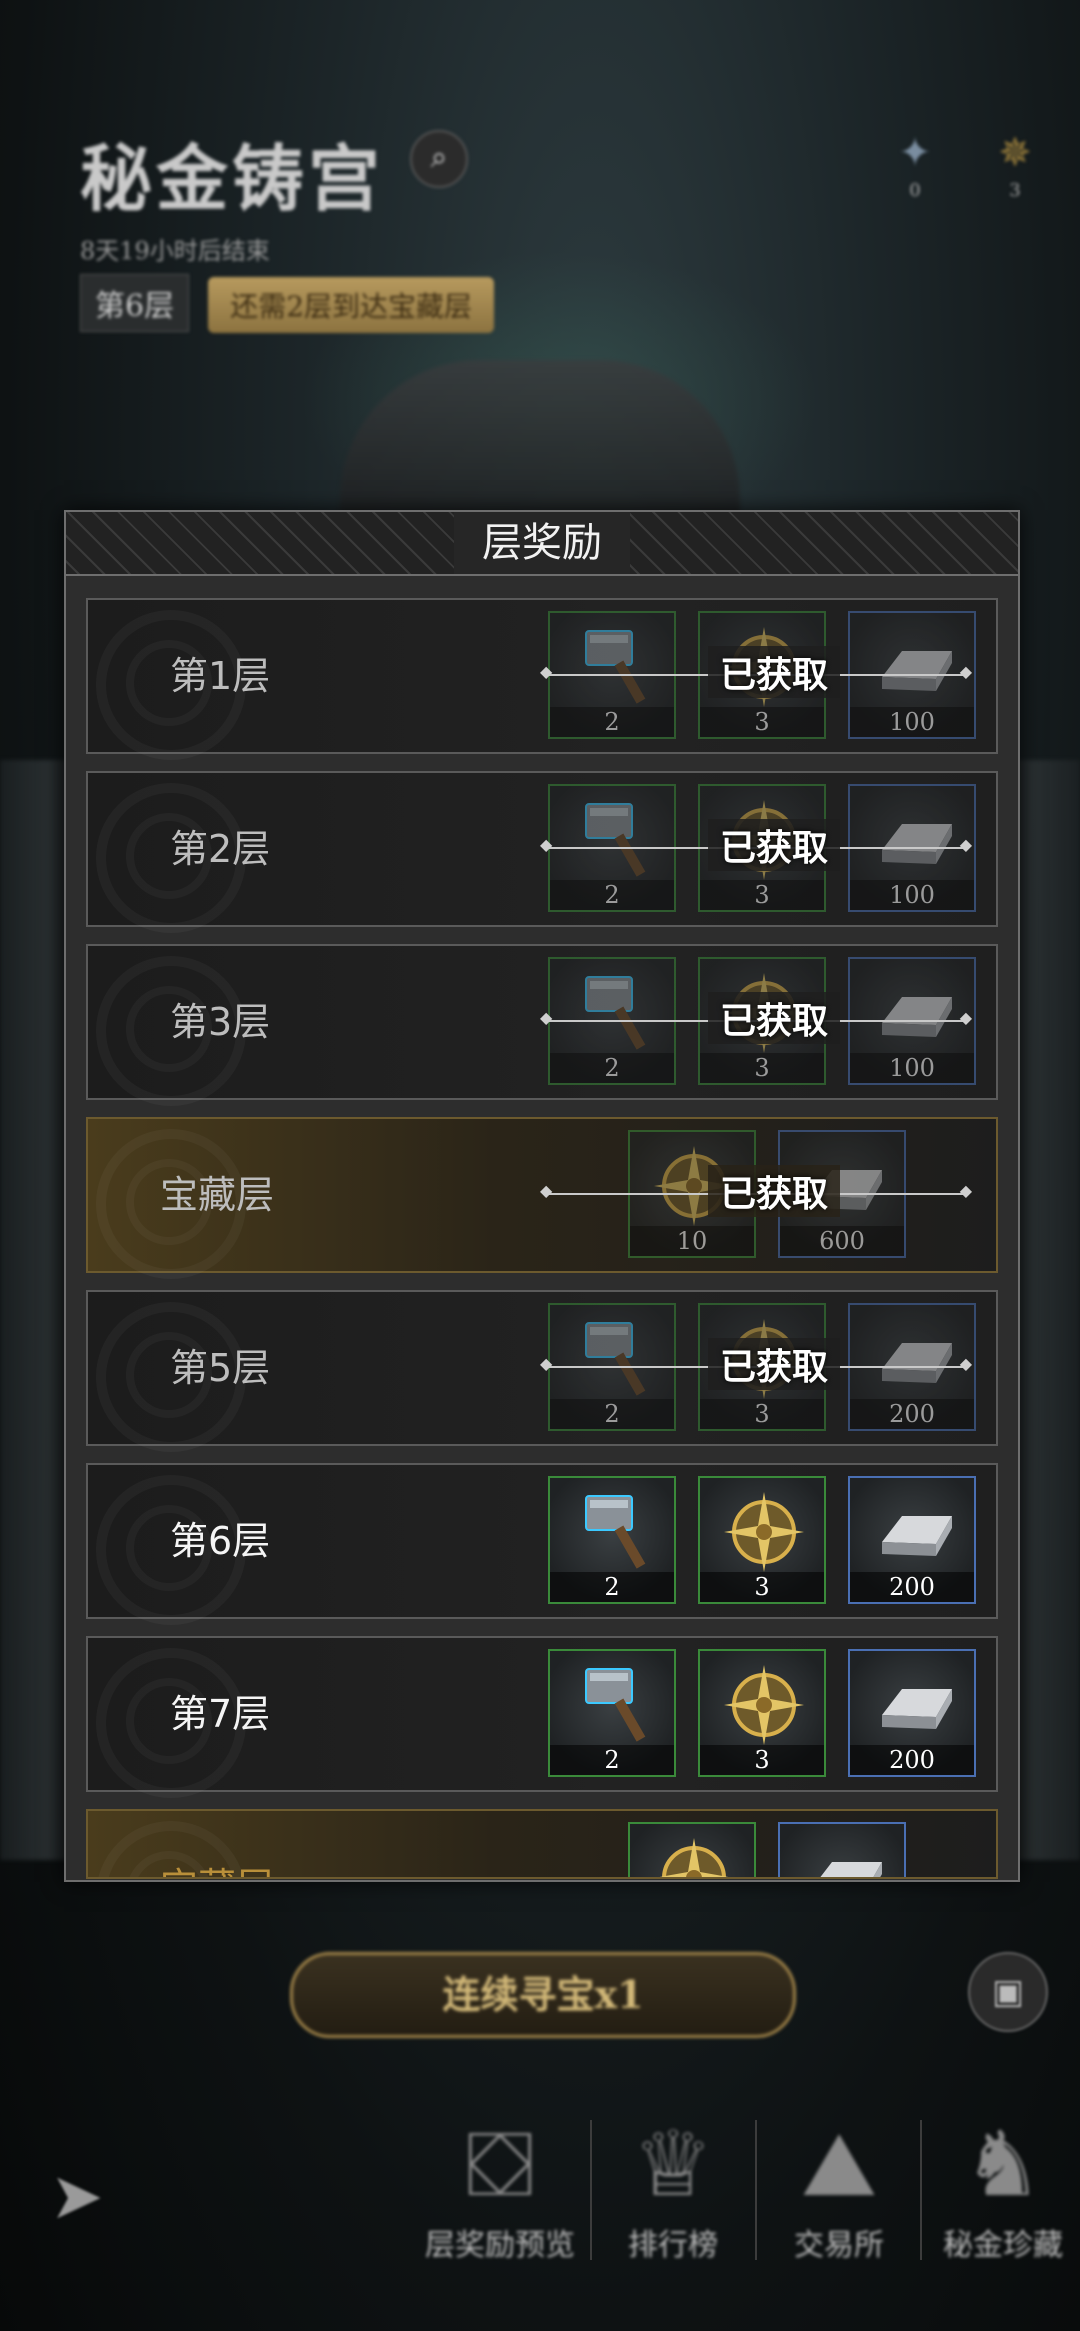  Describe the element at coordinates (1008, 1992) in the screenshot. I see `chest-shortcut-button: ▣` at that location.